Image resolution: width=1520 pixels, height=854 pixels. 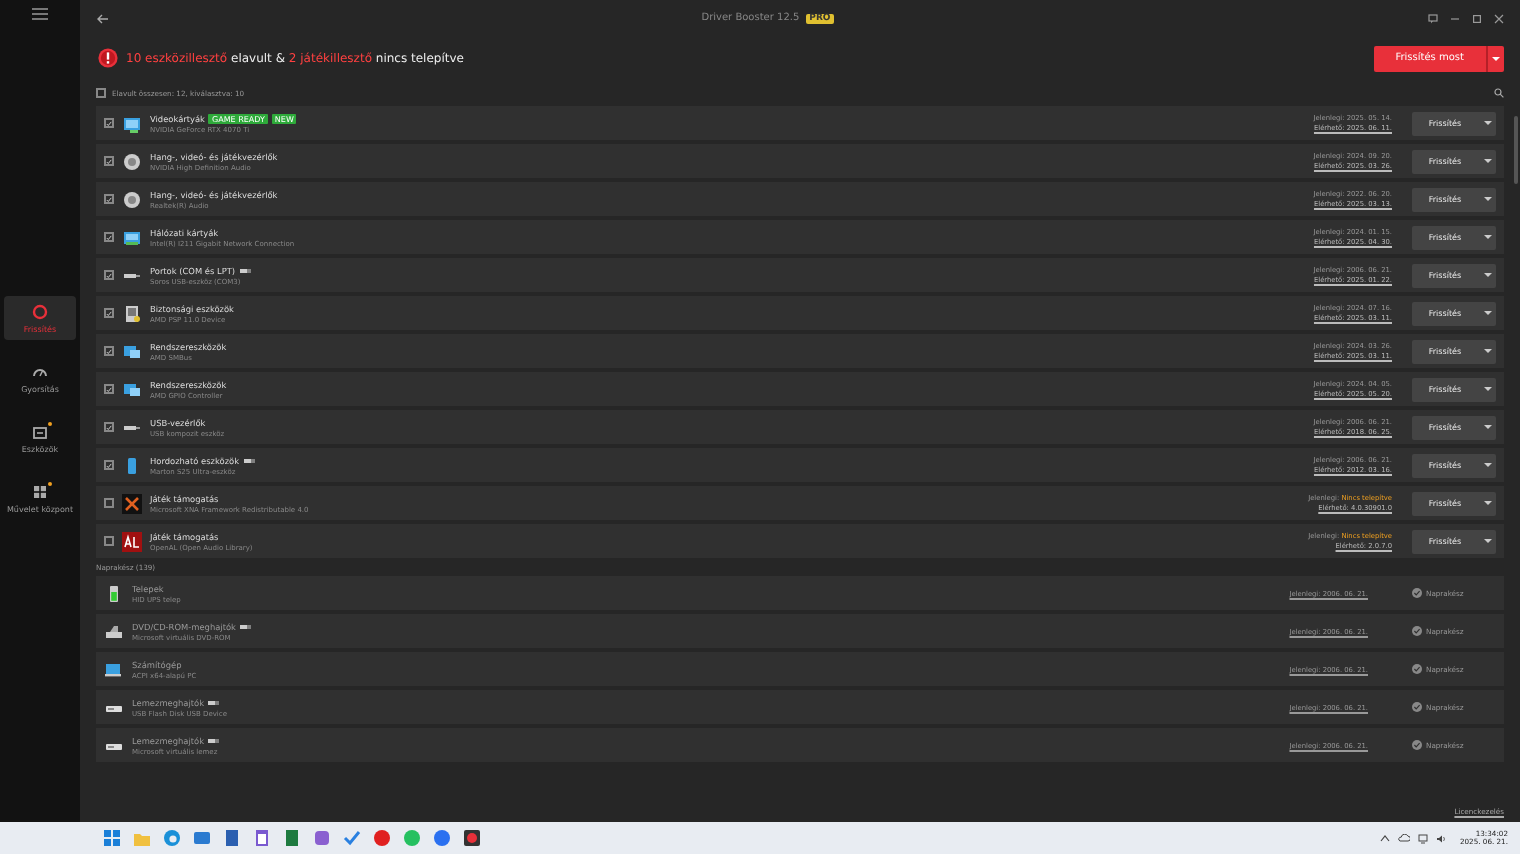 What do you see at coordinates (40, 14) in the screenshot?
I see `menu-icon` at bounding box center [40, 14].